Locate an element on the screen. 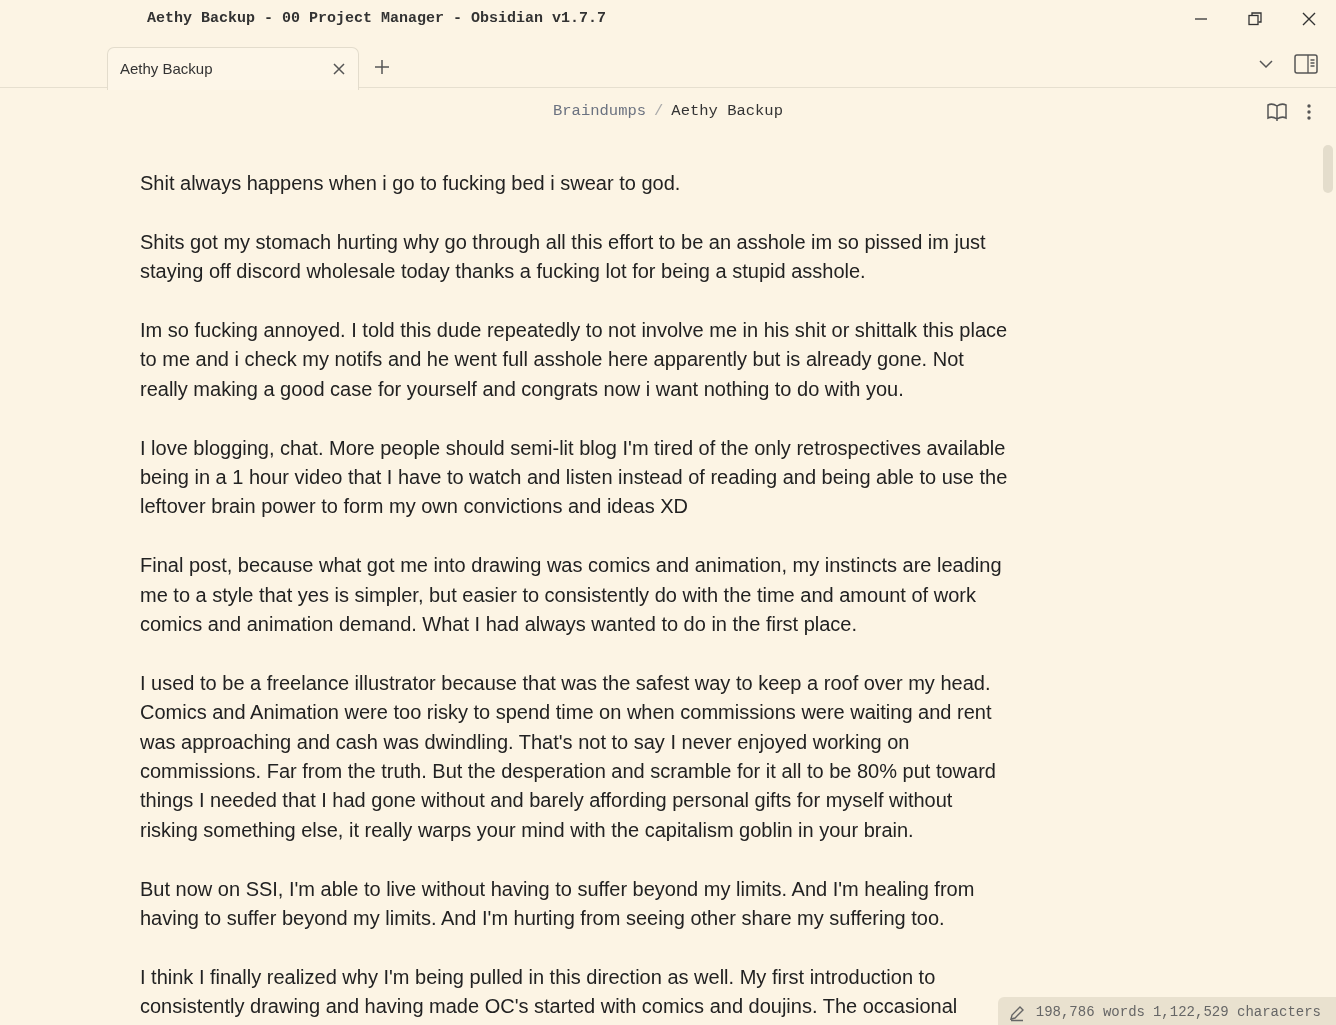 The width and height of the screenshot is (1336, 1025). reading-view-button is located at coordinates (1277, 112).